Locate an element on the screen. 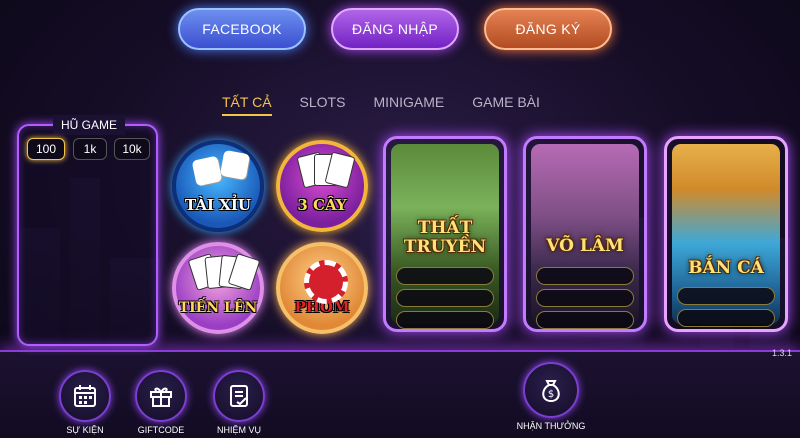  version-label: 1.3.1 is located at coordinates (782, 353).